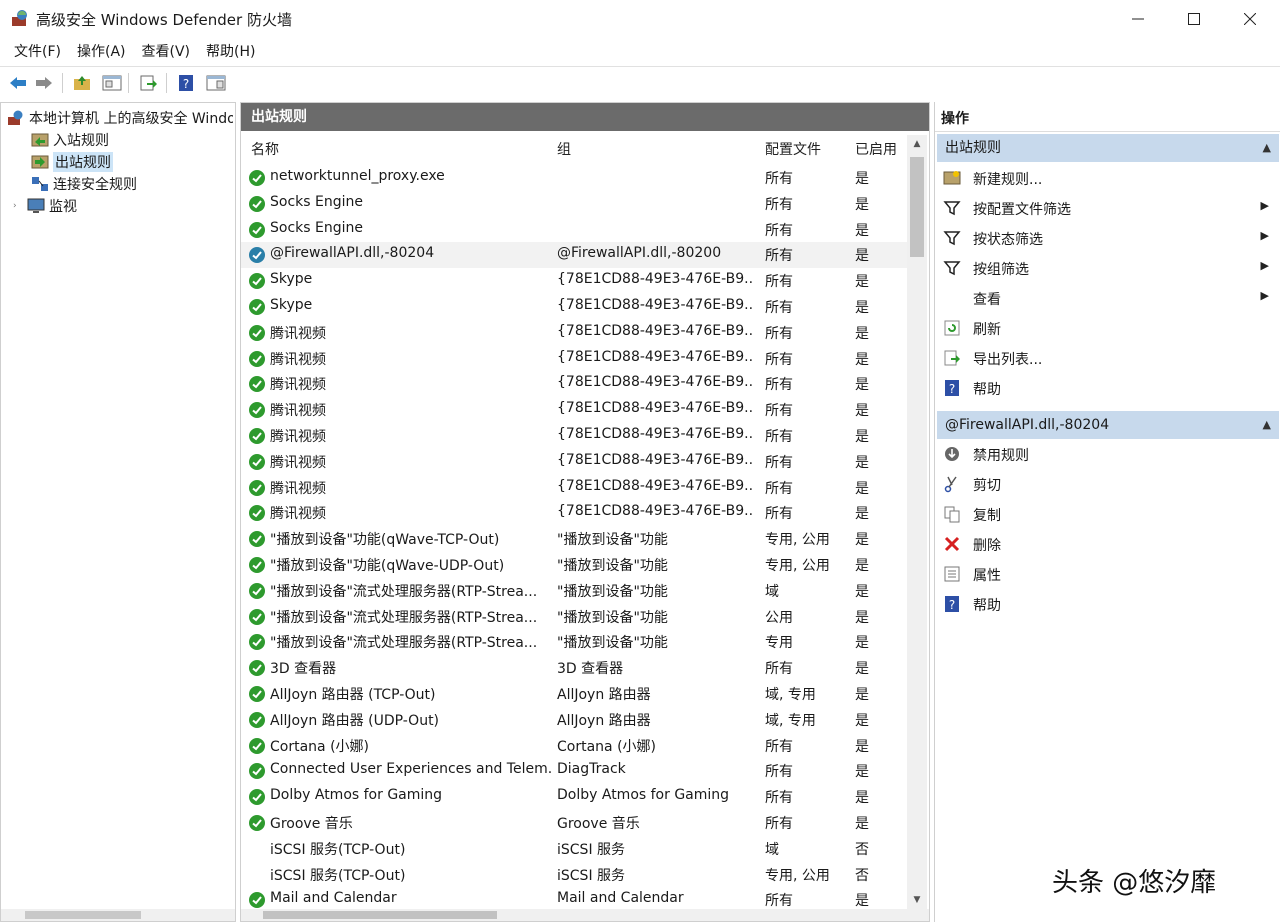 The width and height of the screenshot is (1280, 922). I want to click on column-header-enabled: 已启用, so click(876, 150).